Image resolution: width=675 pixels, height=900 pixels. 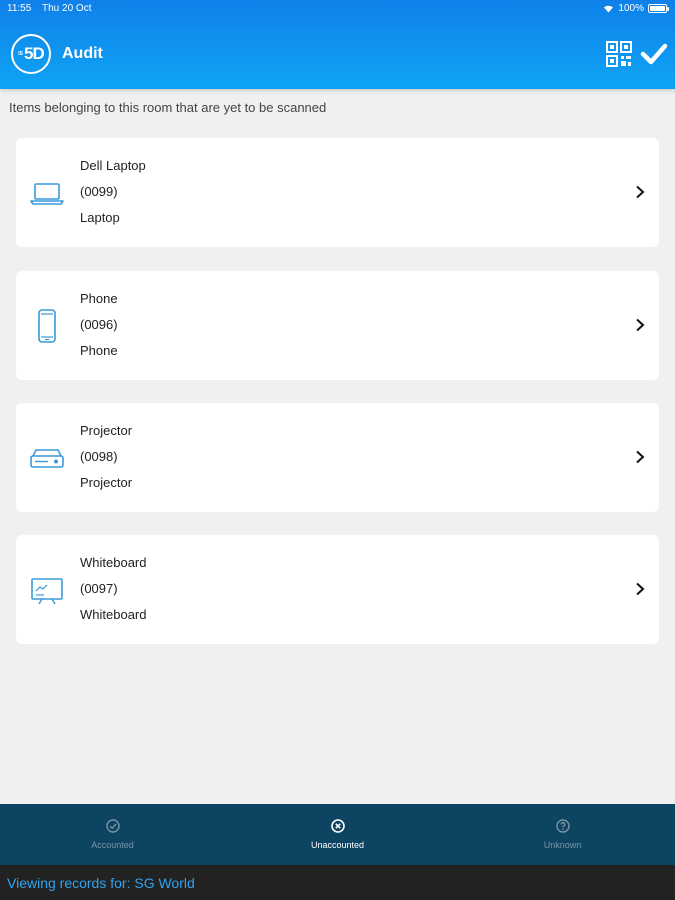 I want to click on status-time: 11:55, so click(x=19, y=8).